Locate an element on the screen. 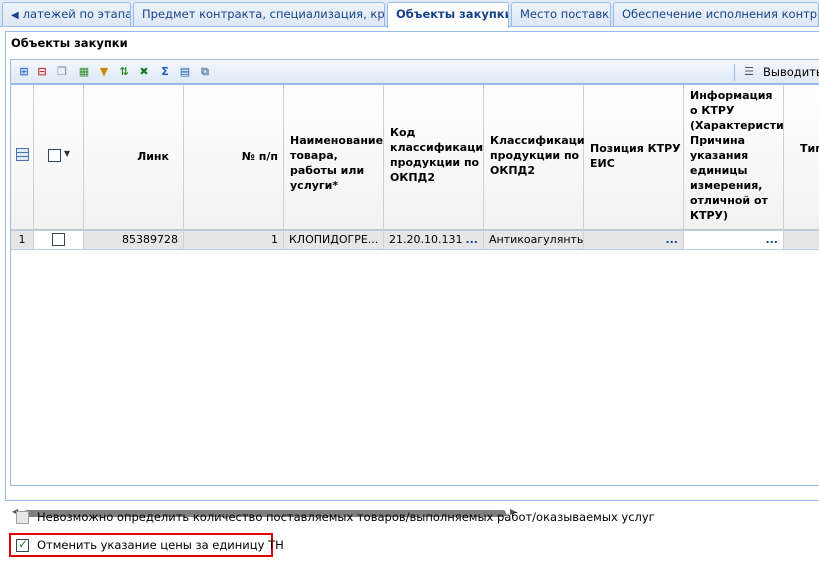  tab-procurement-objects: Объекты закупки is located at coordinates (448, 15).